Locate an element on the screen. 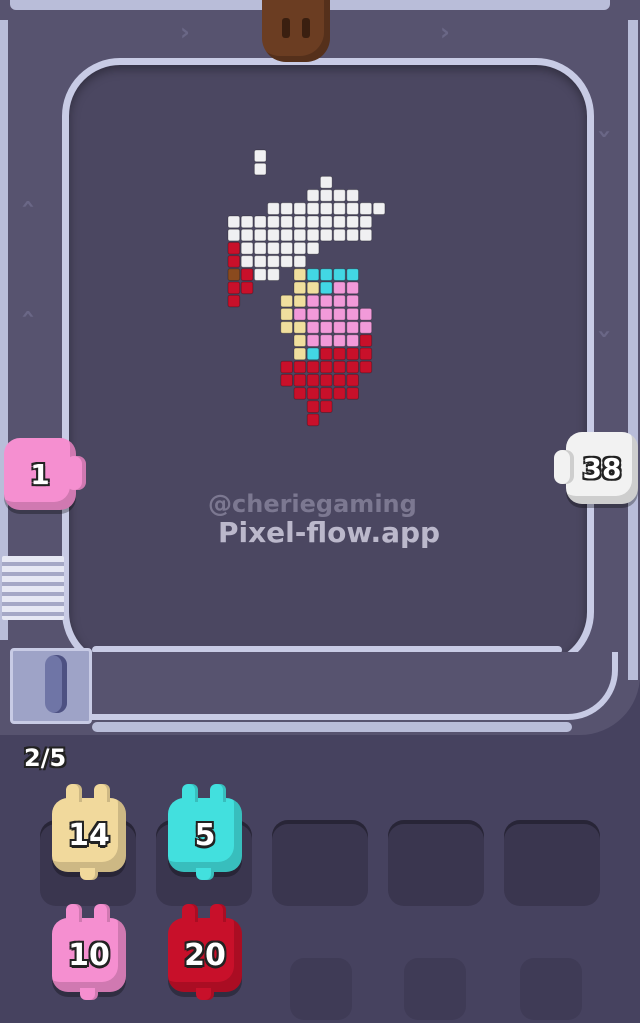 This screenshot has height=1023, width=640. track-rail-left is located at coordinates (4, 330).